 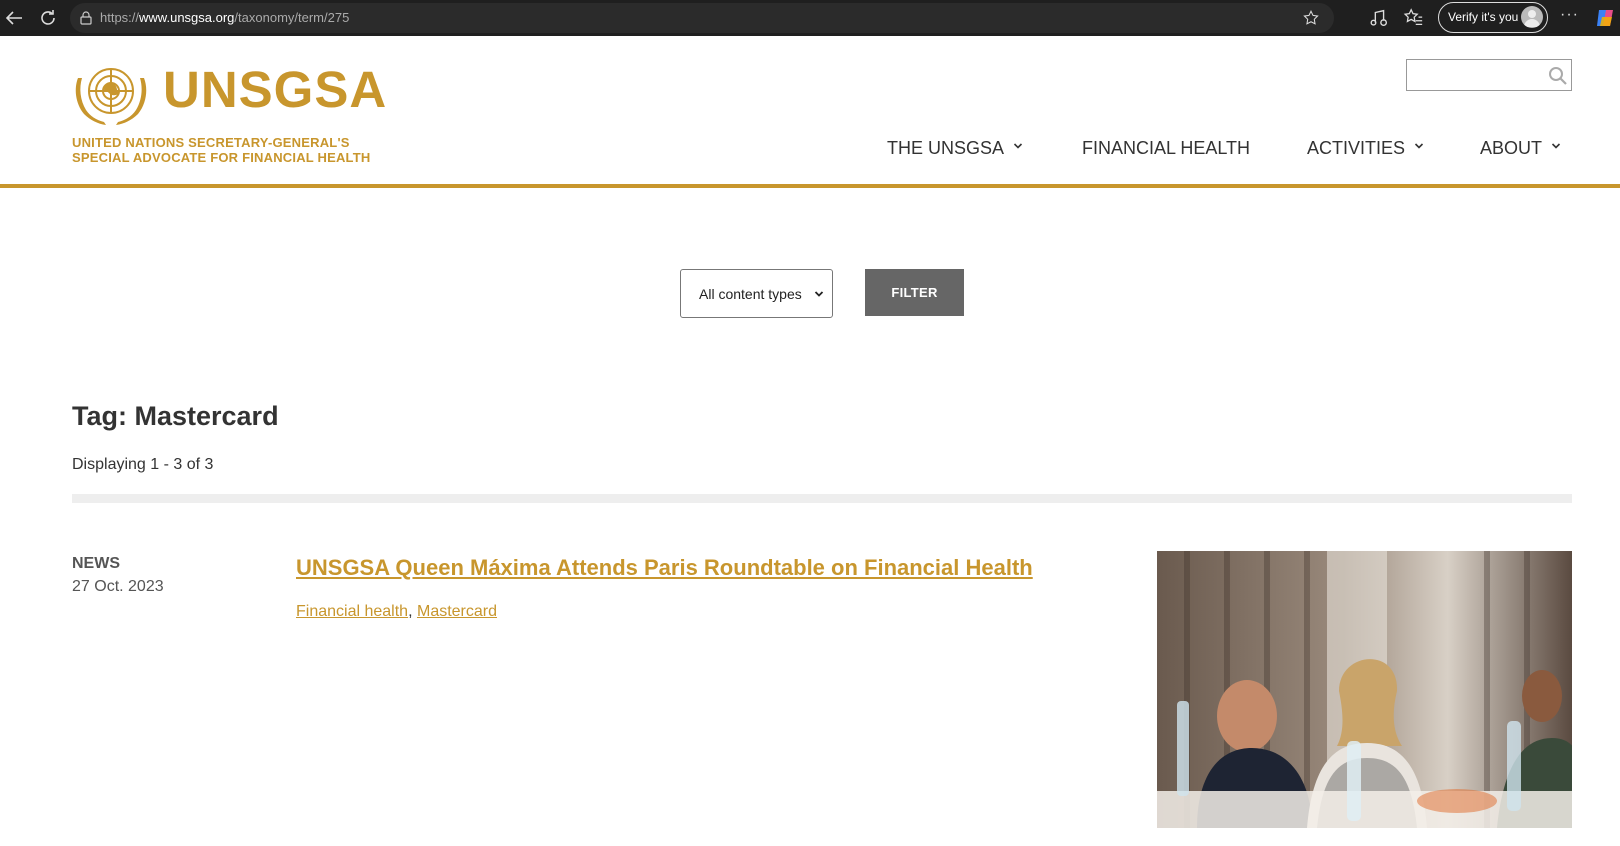 I want to click on page-title: Tag: Mastercard, so click(x=175, y=416).